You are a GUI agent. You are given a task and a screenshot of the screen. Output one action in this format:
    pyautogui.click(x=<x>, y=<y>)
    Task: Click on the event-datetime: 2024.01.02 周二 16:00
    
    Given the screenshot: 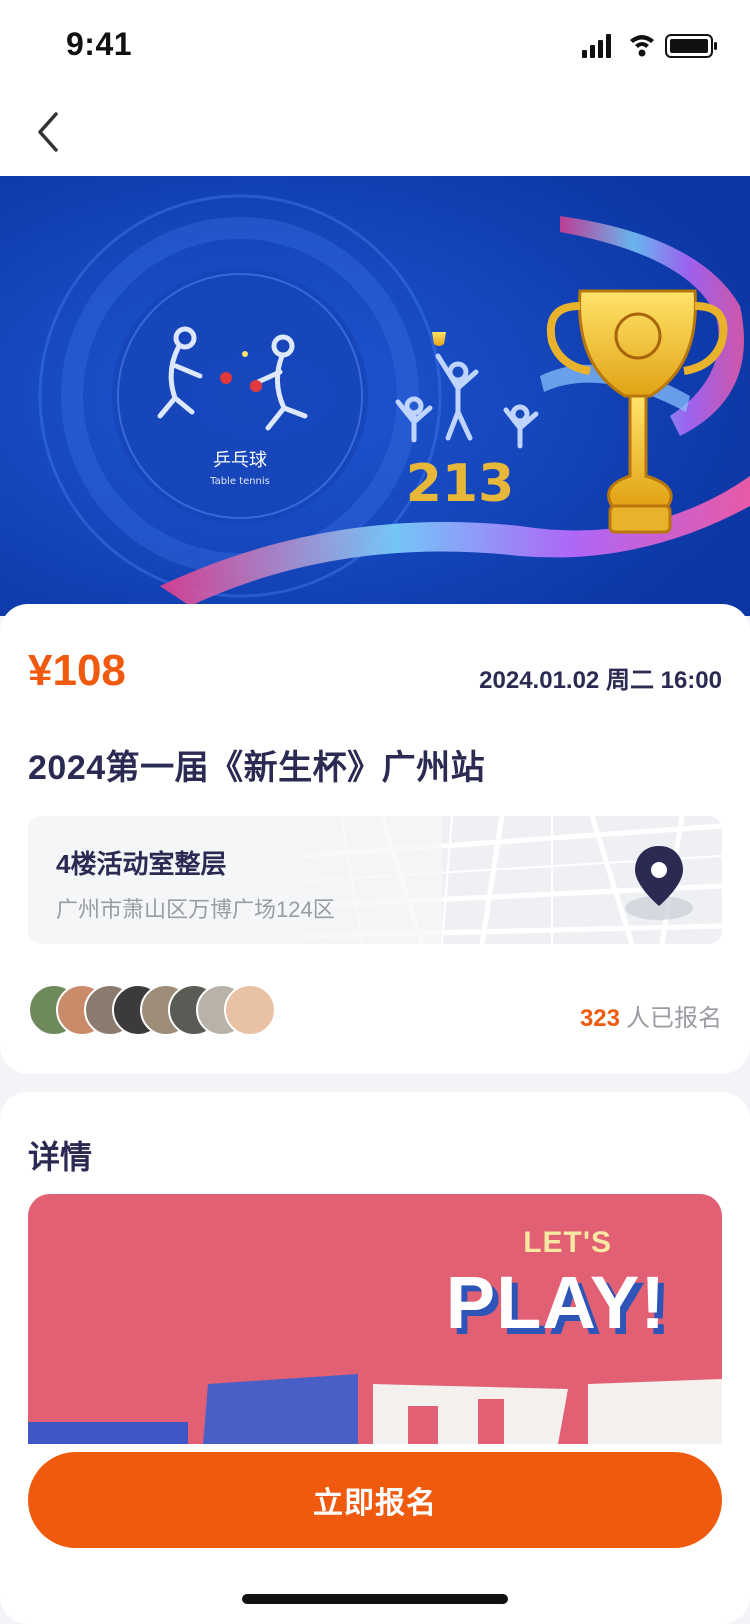 What is the action you would take?
    pyautogui.click(x=600, y=680)
    